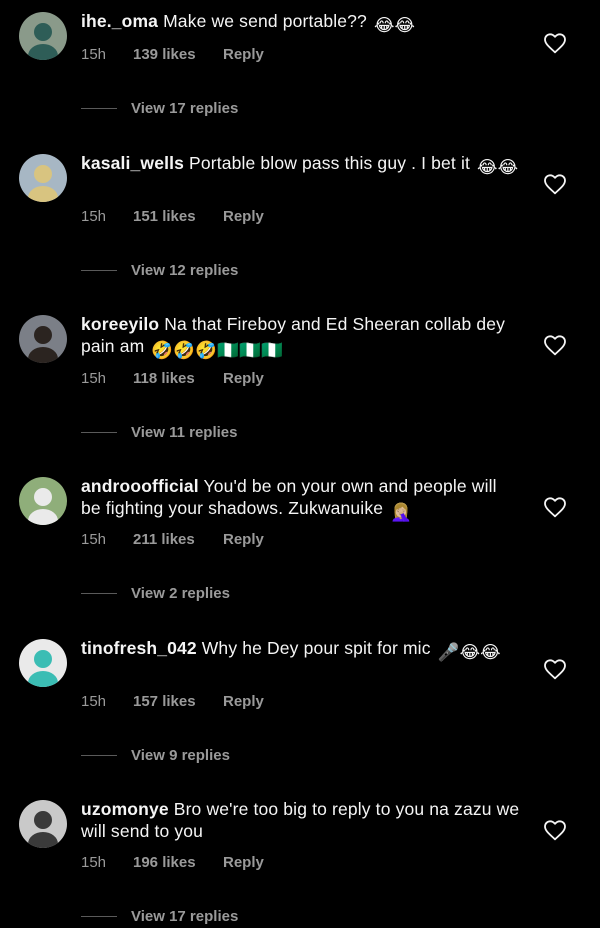  I want to click on likes-count: 139 likes, so click(178, 54).